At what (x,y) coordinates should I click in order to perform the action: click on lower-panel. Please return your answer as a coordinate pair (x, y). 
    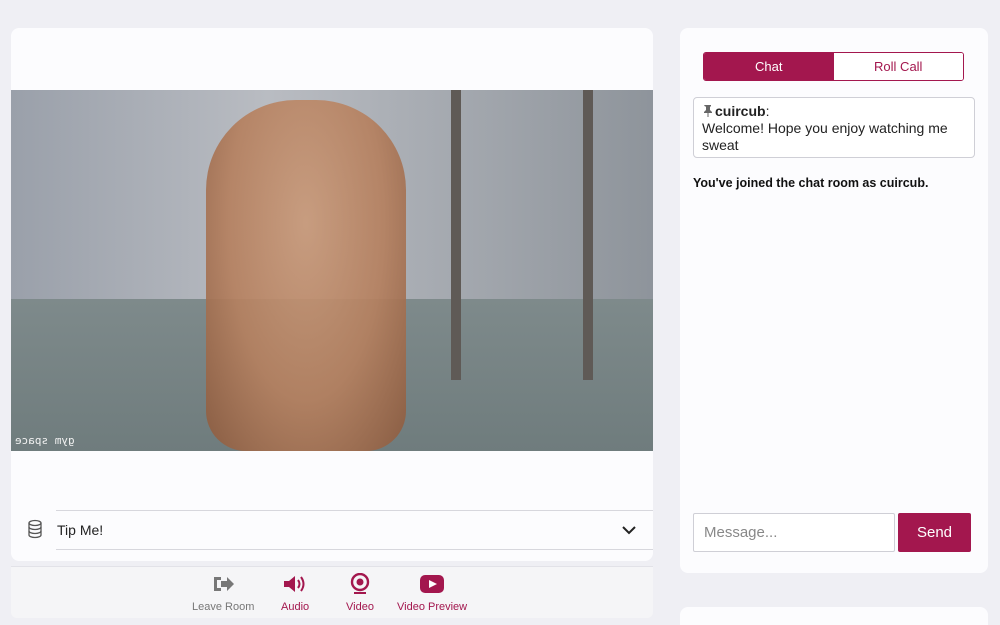
    Looking at the image, I should click on (834, 616).